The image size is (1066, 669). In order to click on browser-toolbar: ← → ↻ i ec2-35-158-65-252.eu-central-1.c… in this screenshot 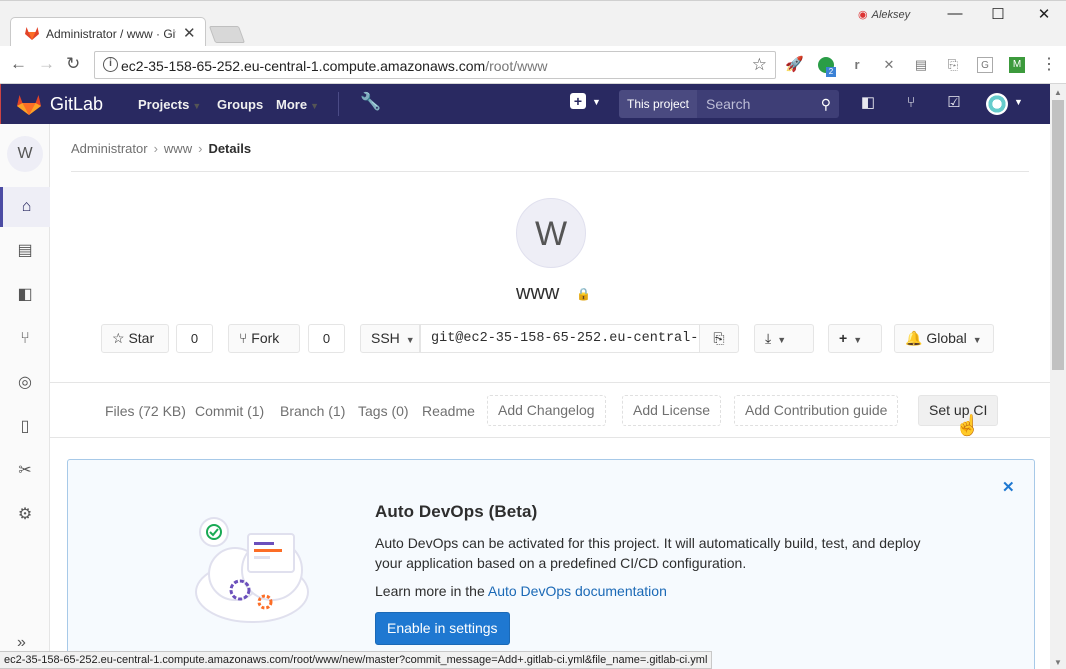, I will do `click(533, 65)`.